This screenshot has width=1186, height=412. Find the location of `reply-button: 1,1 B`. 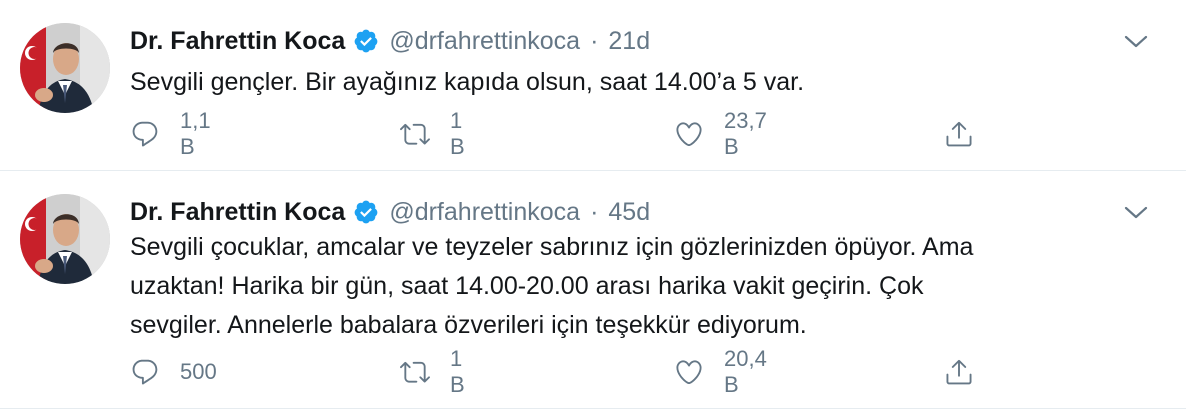

reply-button: 1,1 B is located at coordinates (170, 133).